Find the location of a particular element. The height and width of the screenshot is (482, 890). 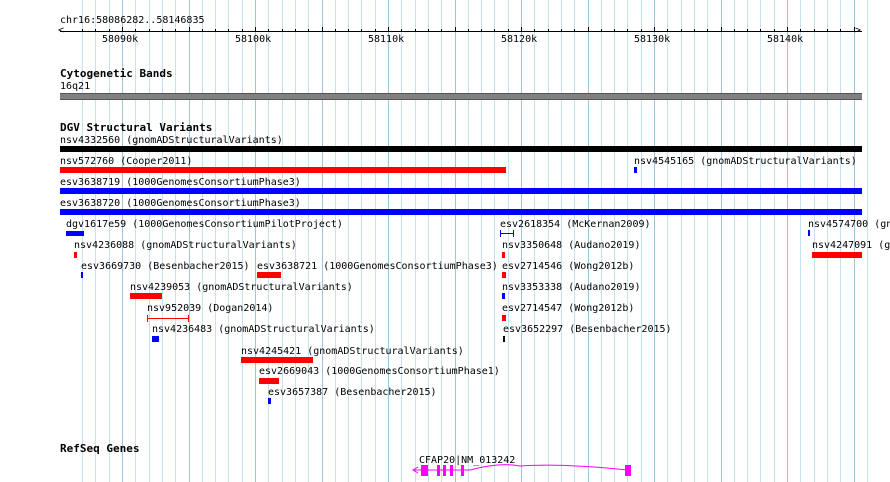

ruler-tick-label: 58120k is located at coordinates (519, 39).